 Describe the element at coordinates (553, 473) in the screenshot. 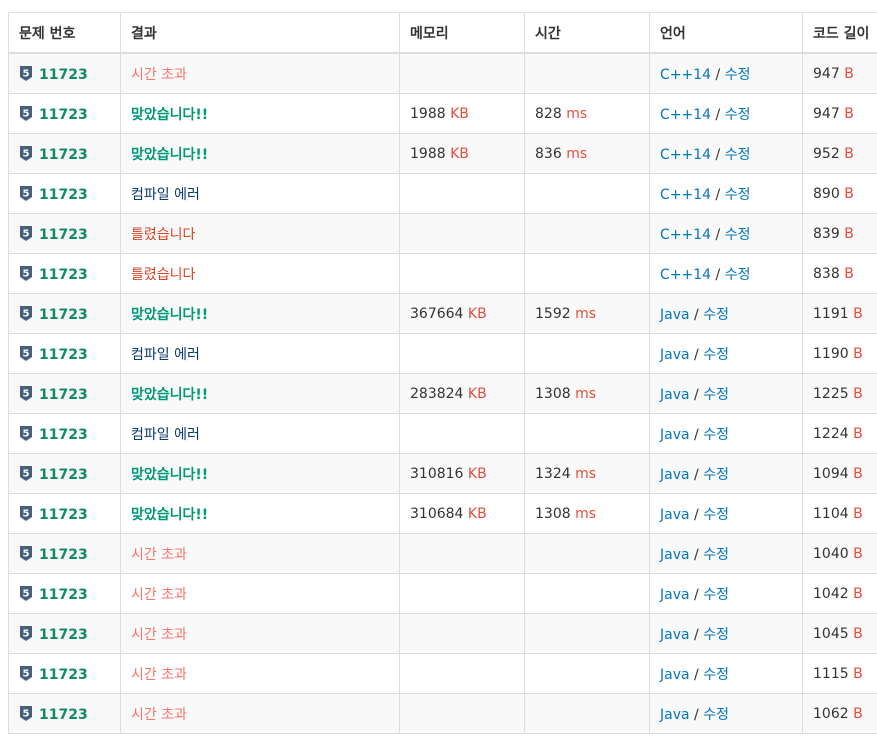

I see `time-value: 1324` at that location.